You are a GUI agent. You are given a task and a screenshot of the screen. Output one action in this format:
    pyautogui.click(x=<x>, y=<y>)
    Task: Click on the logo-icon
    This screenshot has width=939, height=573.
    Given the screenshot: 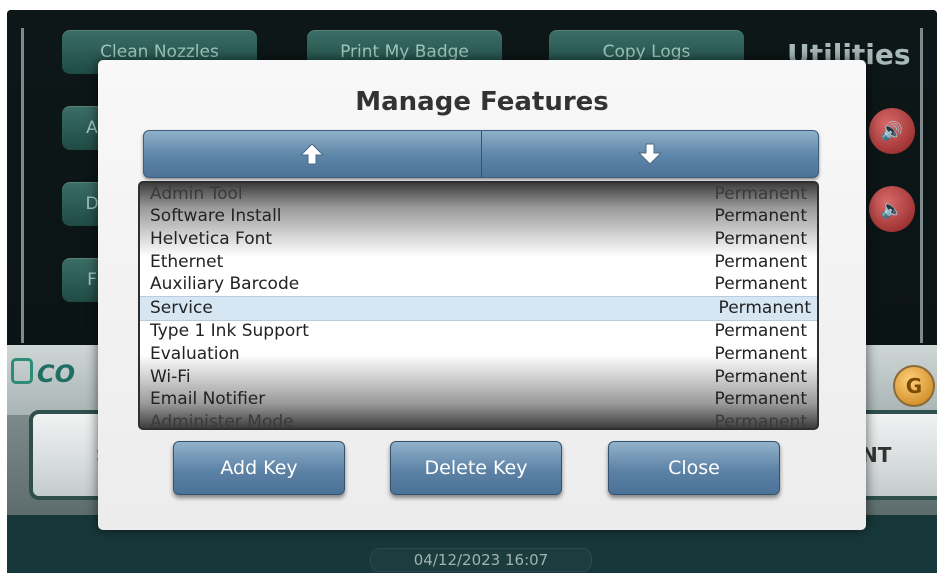 What is the action you would take?
    pyautogui.click(x=22, y=371)
    